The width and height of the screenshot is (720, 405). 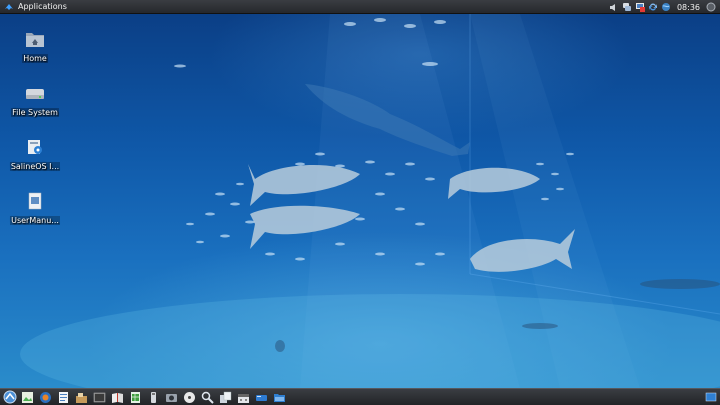 I want to click on top-panel: Applications 08:36, so click(x=360, y=7).